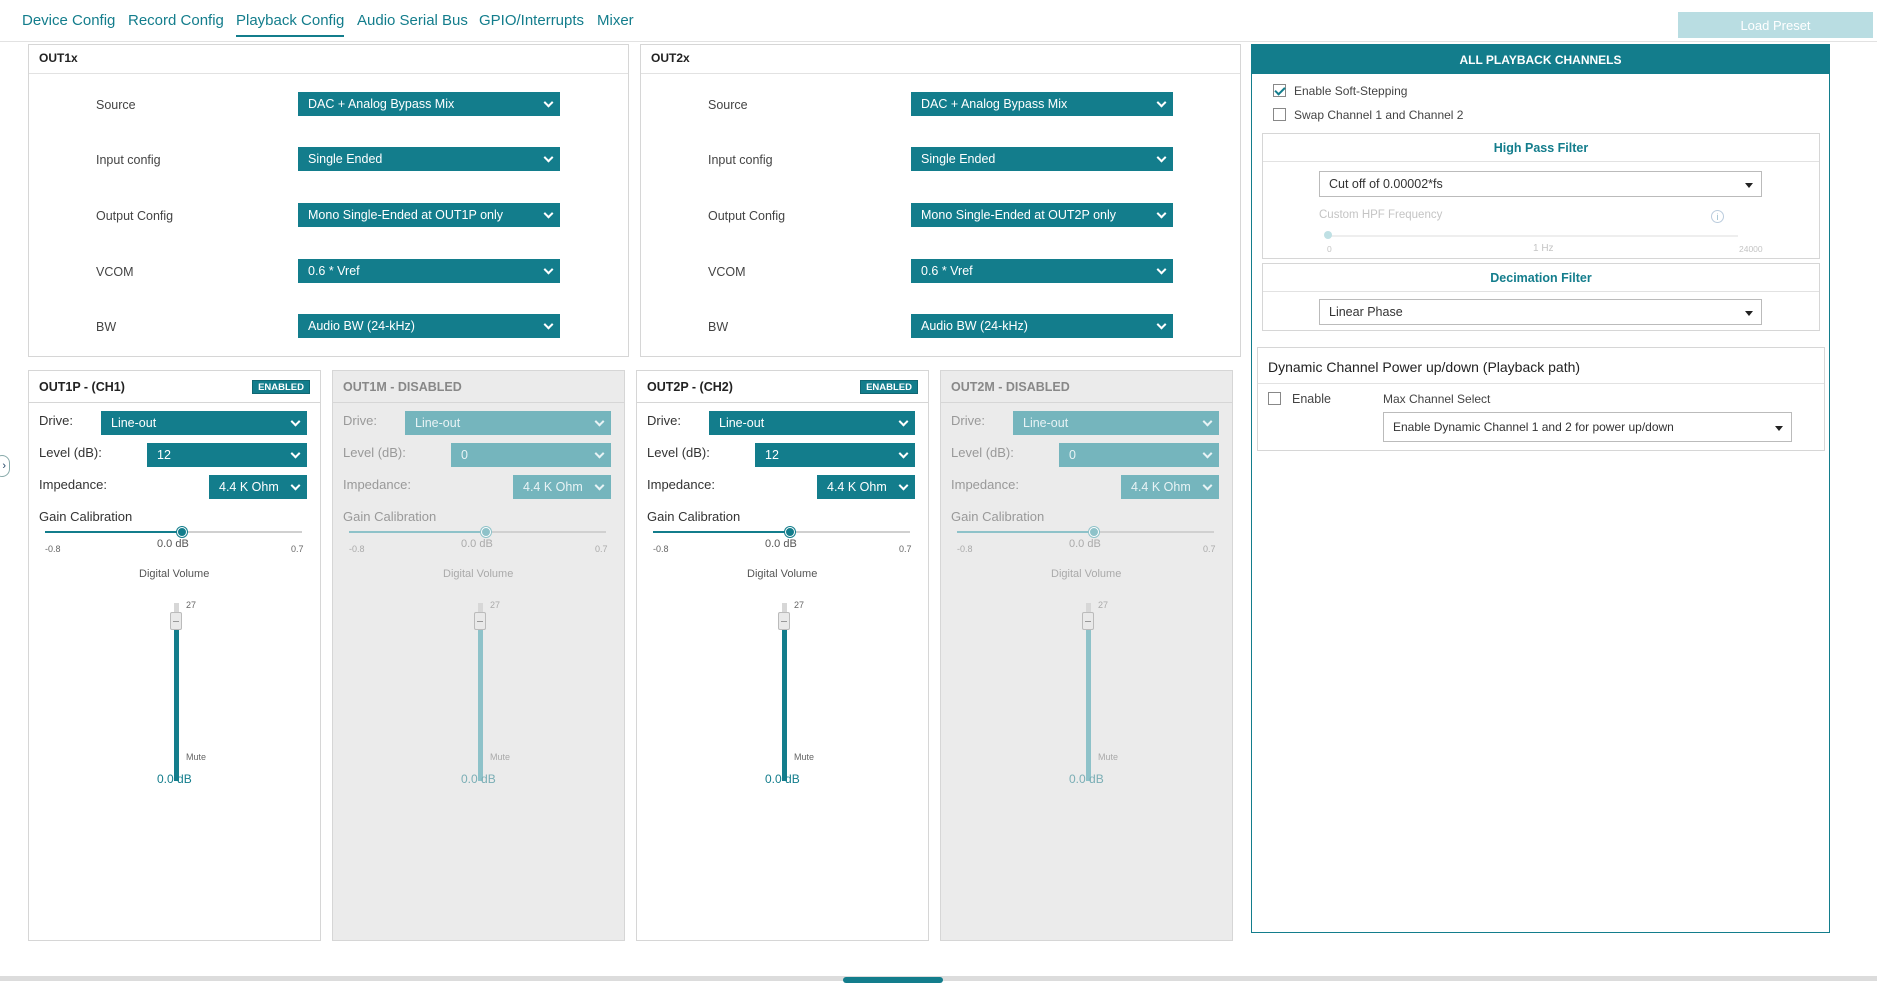  I want to click on out2x-output-config-select: Mono Single-Ended at OUT2P only, so click(1042, 215).